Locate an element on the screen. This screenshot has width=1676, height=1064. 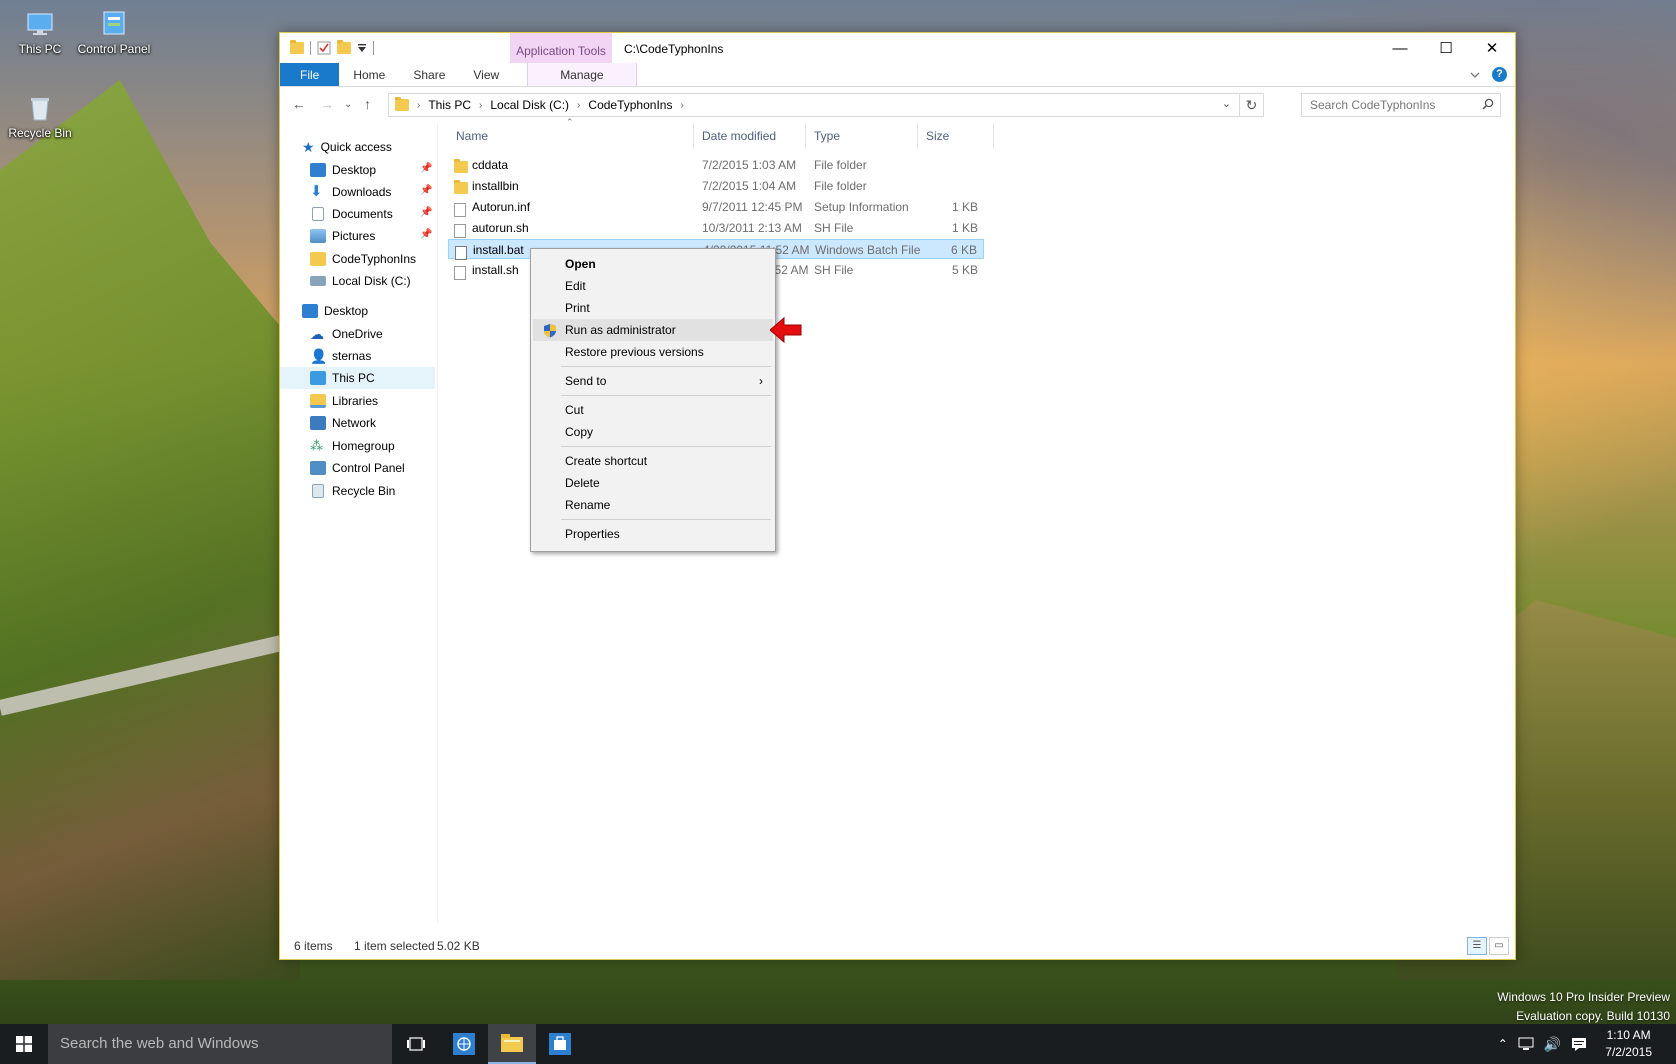
nav-homegroup: ⁂ Homegroup is located at coordinates (352, 446).